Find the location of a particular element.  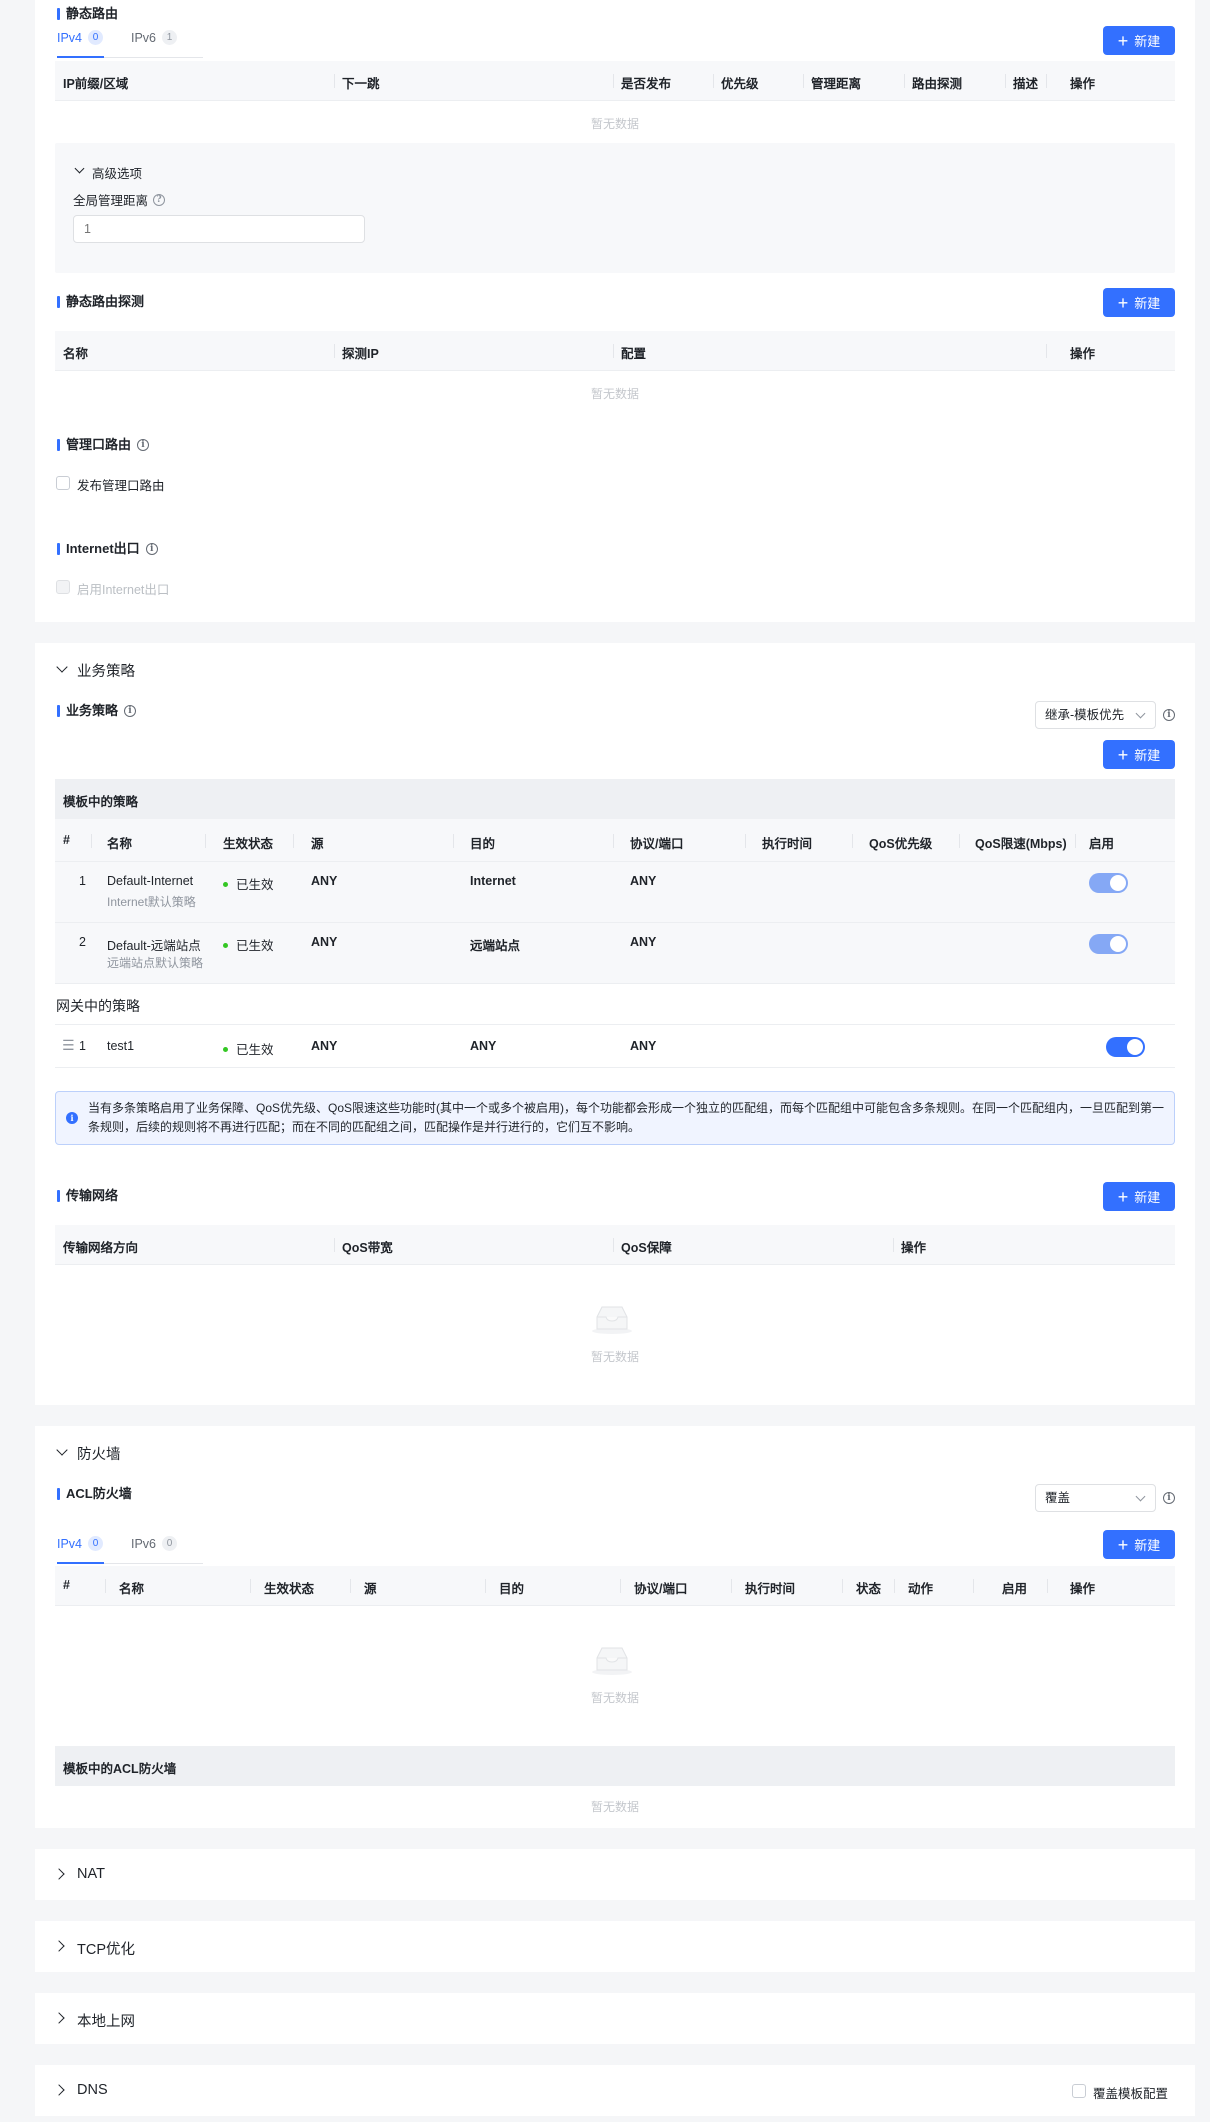

row-src: ANY is located at coordinates (324, 881).